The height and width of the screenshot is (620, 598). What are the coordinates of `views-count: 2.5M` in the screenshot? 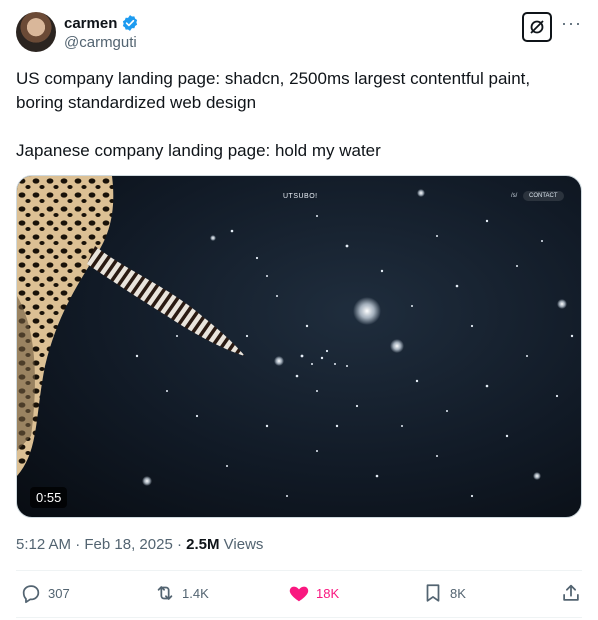 It's located at (203, 544).